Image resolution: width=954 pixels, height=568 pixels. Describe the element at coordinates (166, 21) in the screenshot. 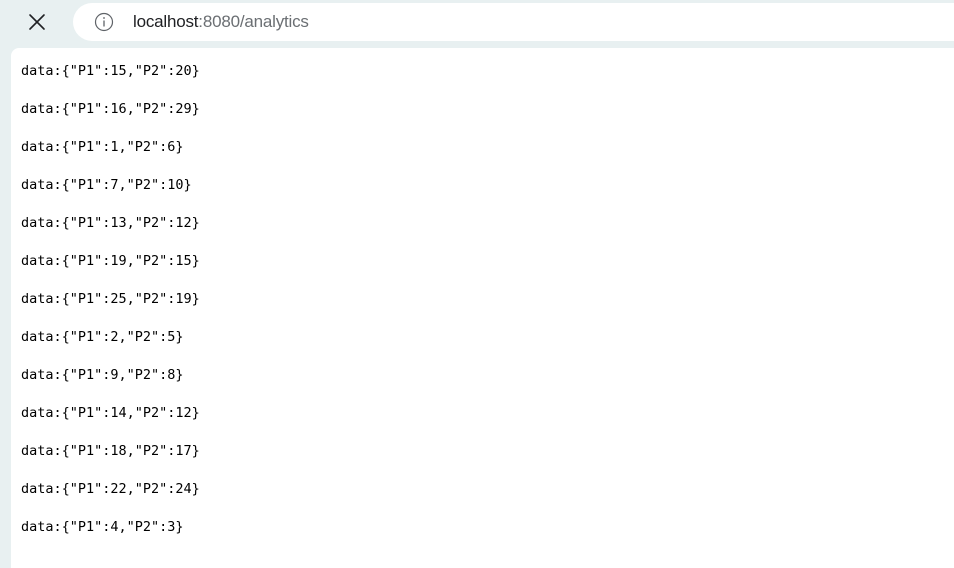

I see `url-host: localhost` at that location.